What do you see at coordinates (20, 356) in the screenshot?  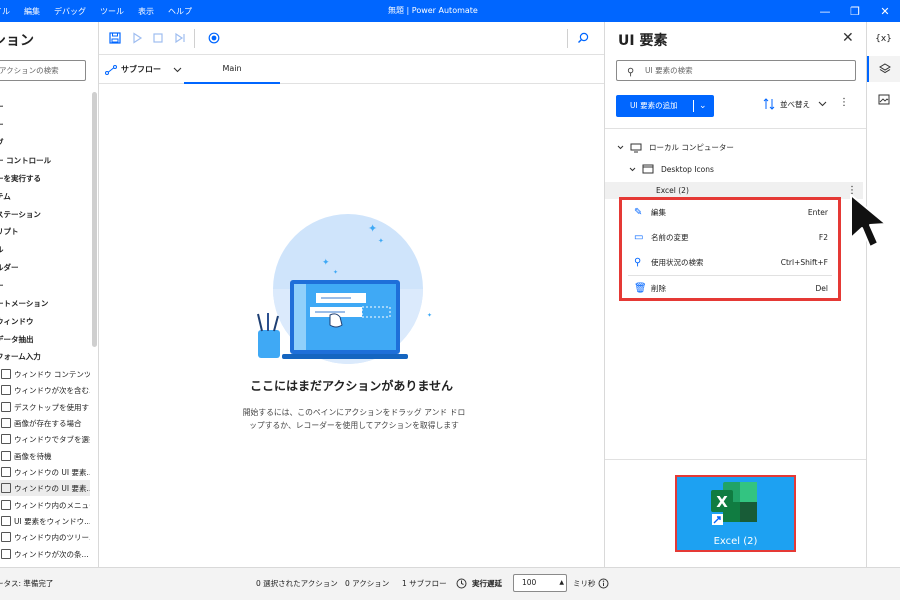 I see `action-category: フォーム入力` at bounding box center [20, 356].